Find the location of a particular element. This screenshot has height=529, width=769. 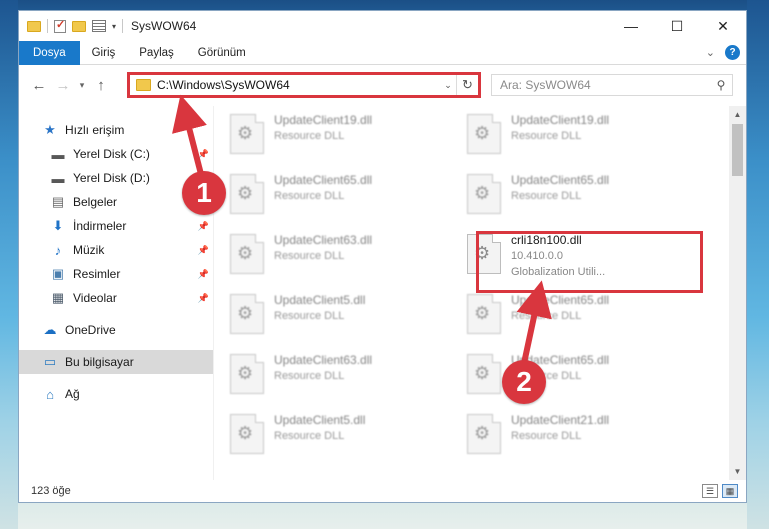

callout-badge-1: 1 is located at coordinates (204, 193).